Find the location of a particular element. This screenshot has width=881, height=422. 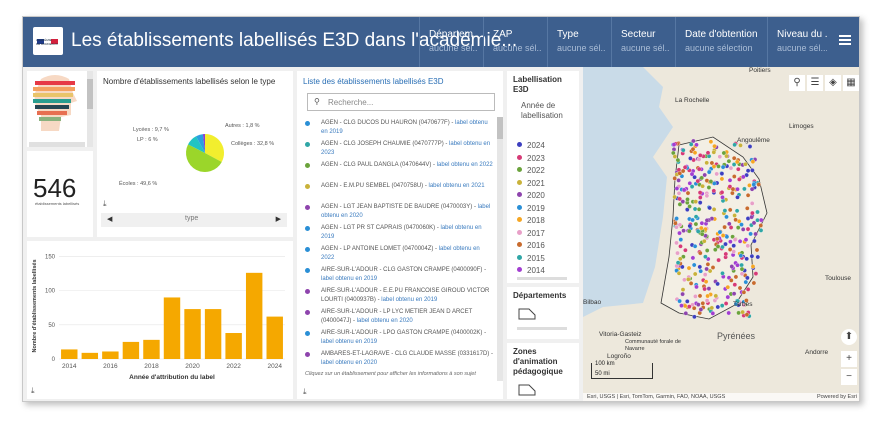

illustration-hscroll is located at coordinates (57, 144).